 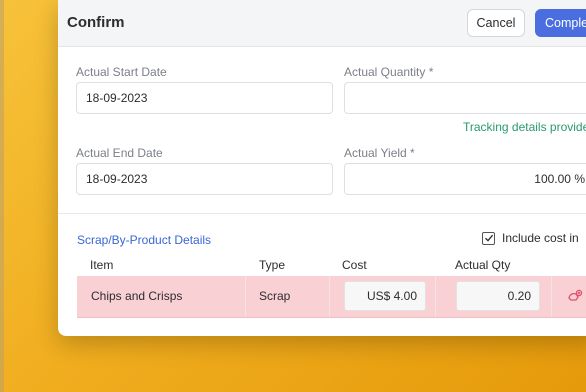 What do you see at coordinates (102, 265) in the screenshot?
I see `column-header-item: Item` at bounding box center [102, 265].